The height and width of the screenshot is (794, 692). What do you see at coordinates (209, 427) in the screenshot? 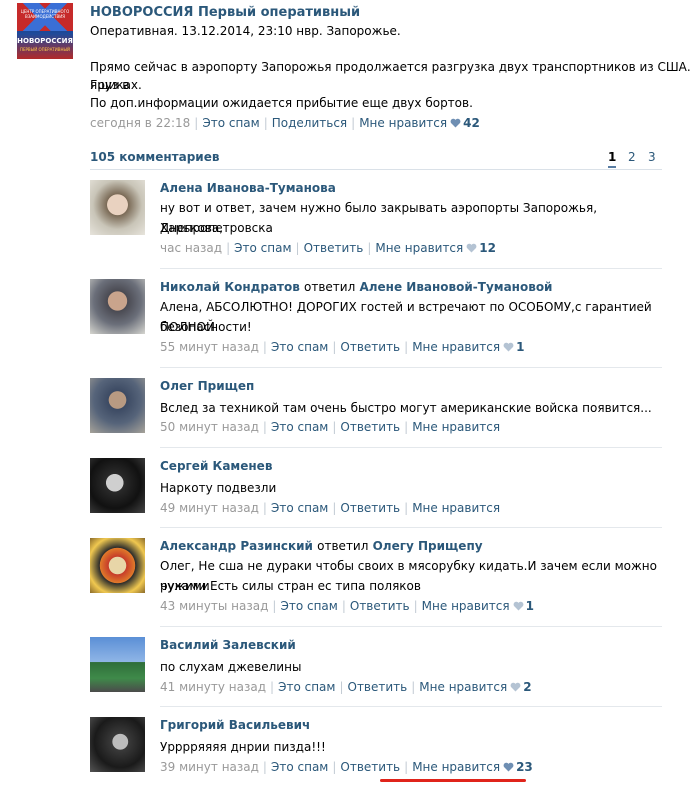
I see `comment-timestamp: 50 минут назад` at bounding box center [209, 427].